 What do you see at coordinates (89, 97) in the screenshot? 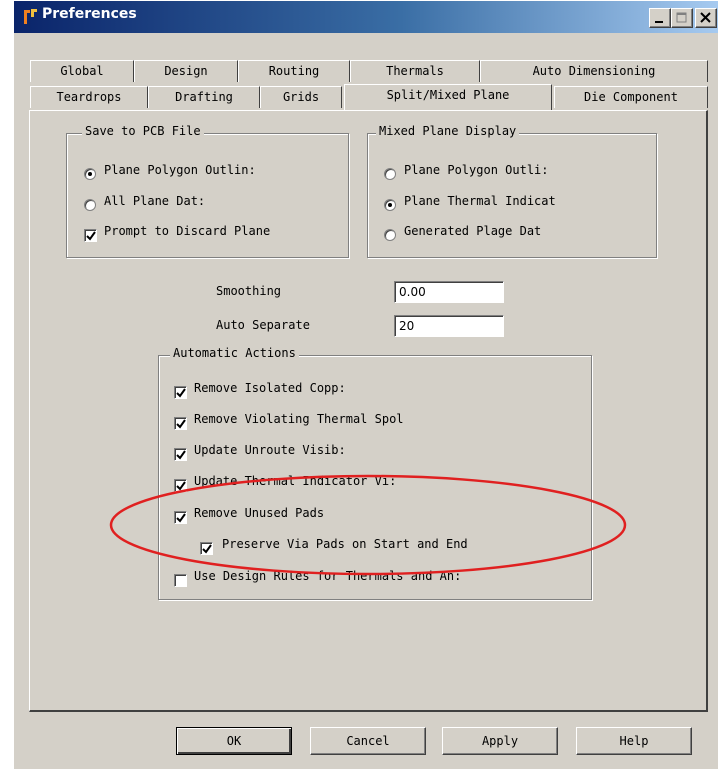
I see `tab-teardrops: Teardrops` at bounding box center [89, 97].